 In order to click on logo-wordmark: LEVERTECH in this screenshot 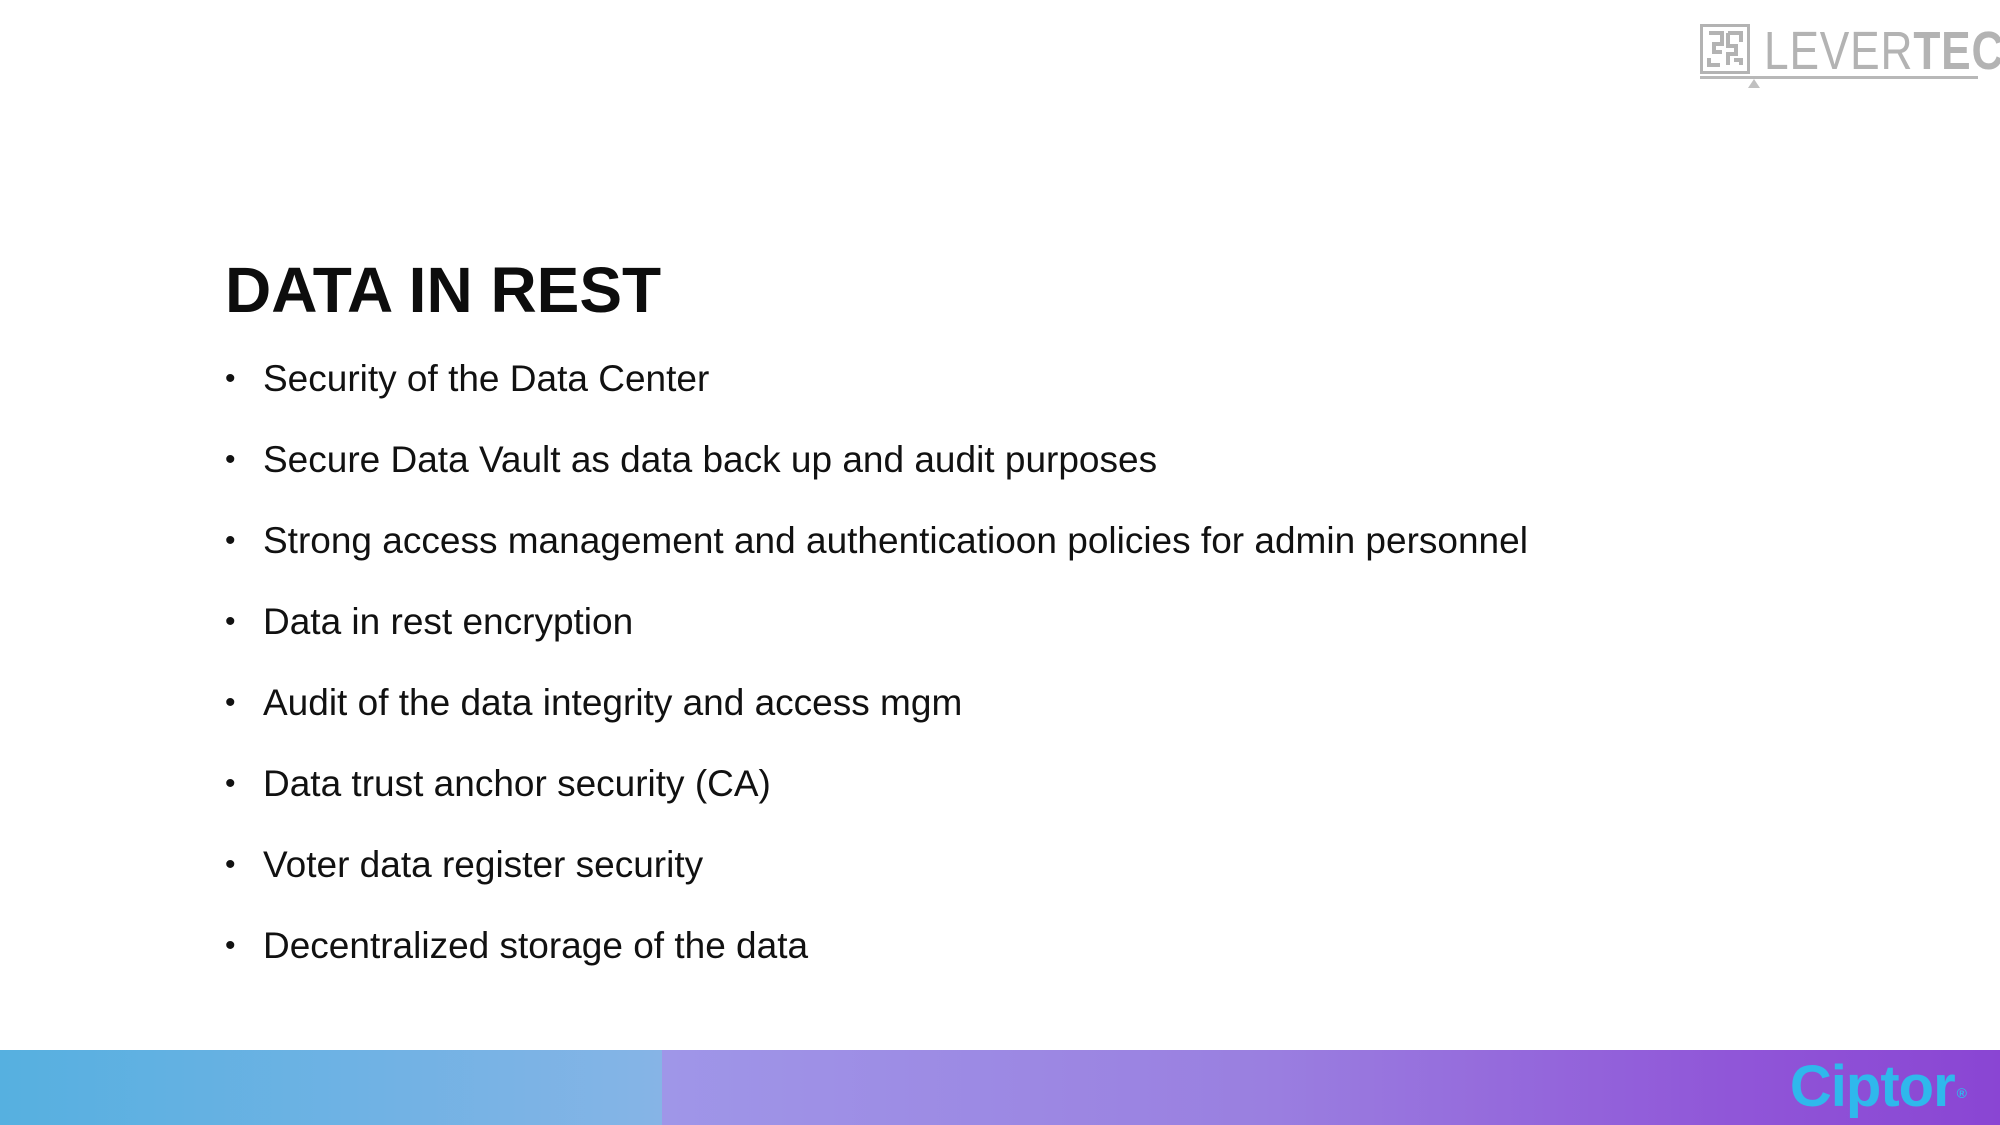, I will do `click(1882, 51)`.